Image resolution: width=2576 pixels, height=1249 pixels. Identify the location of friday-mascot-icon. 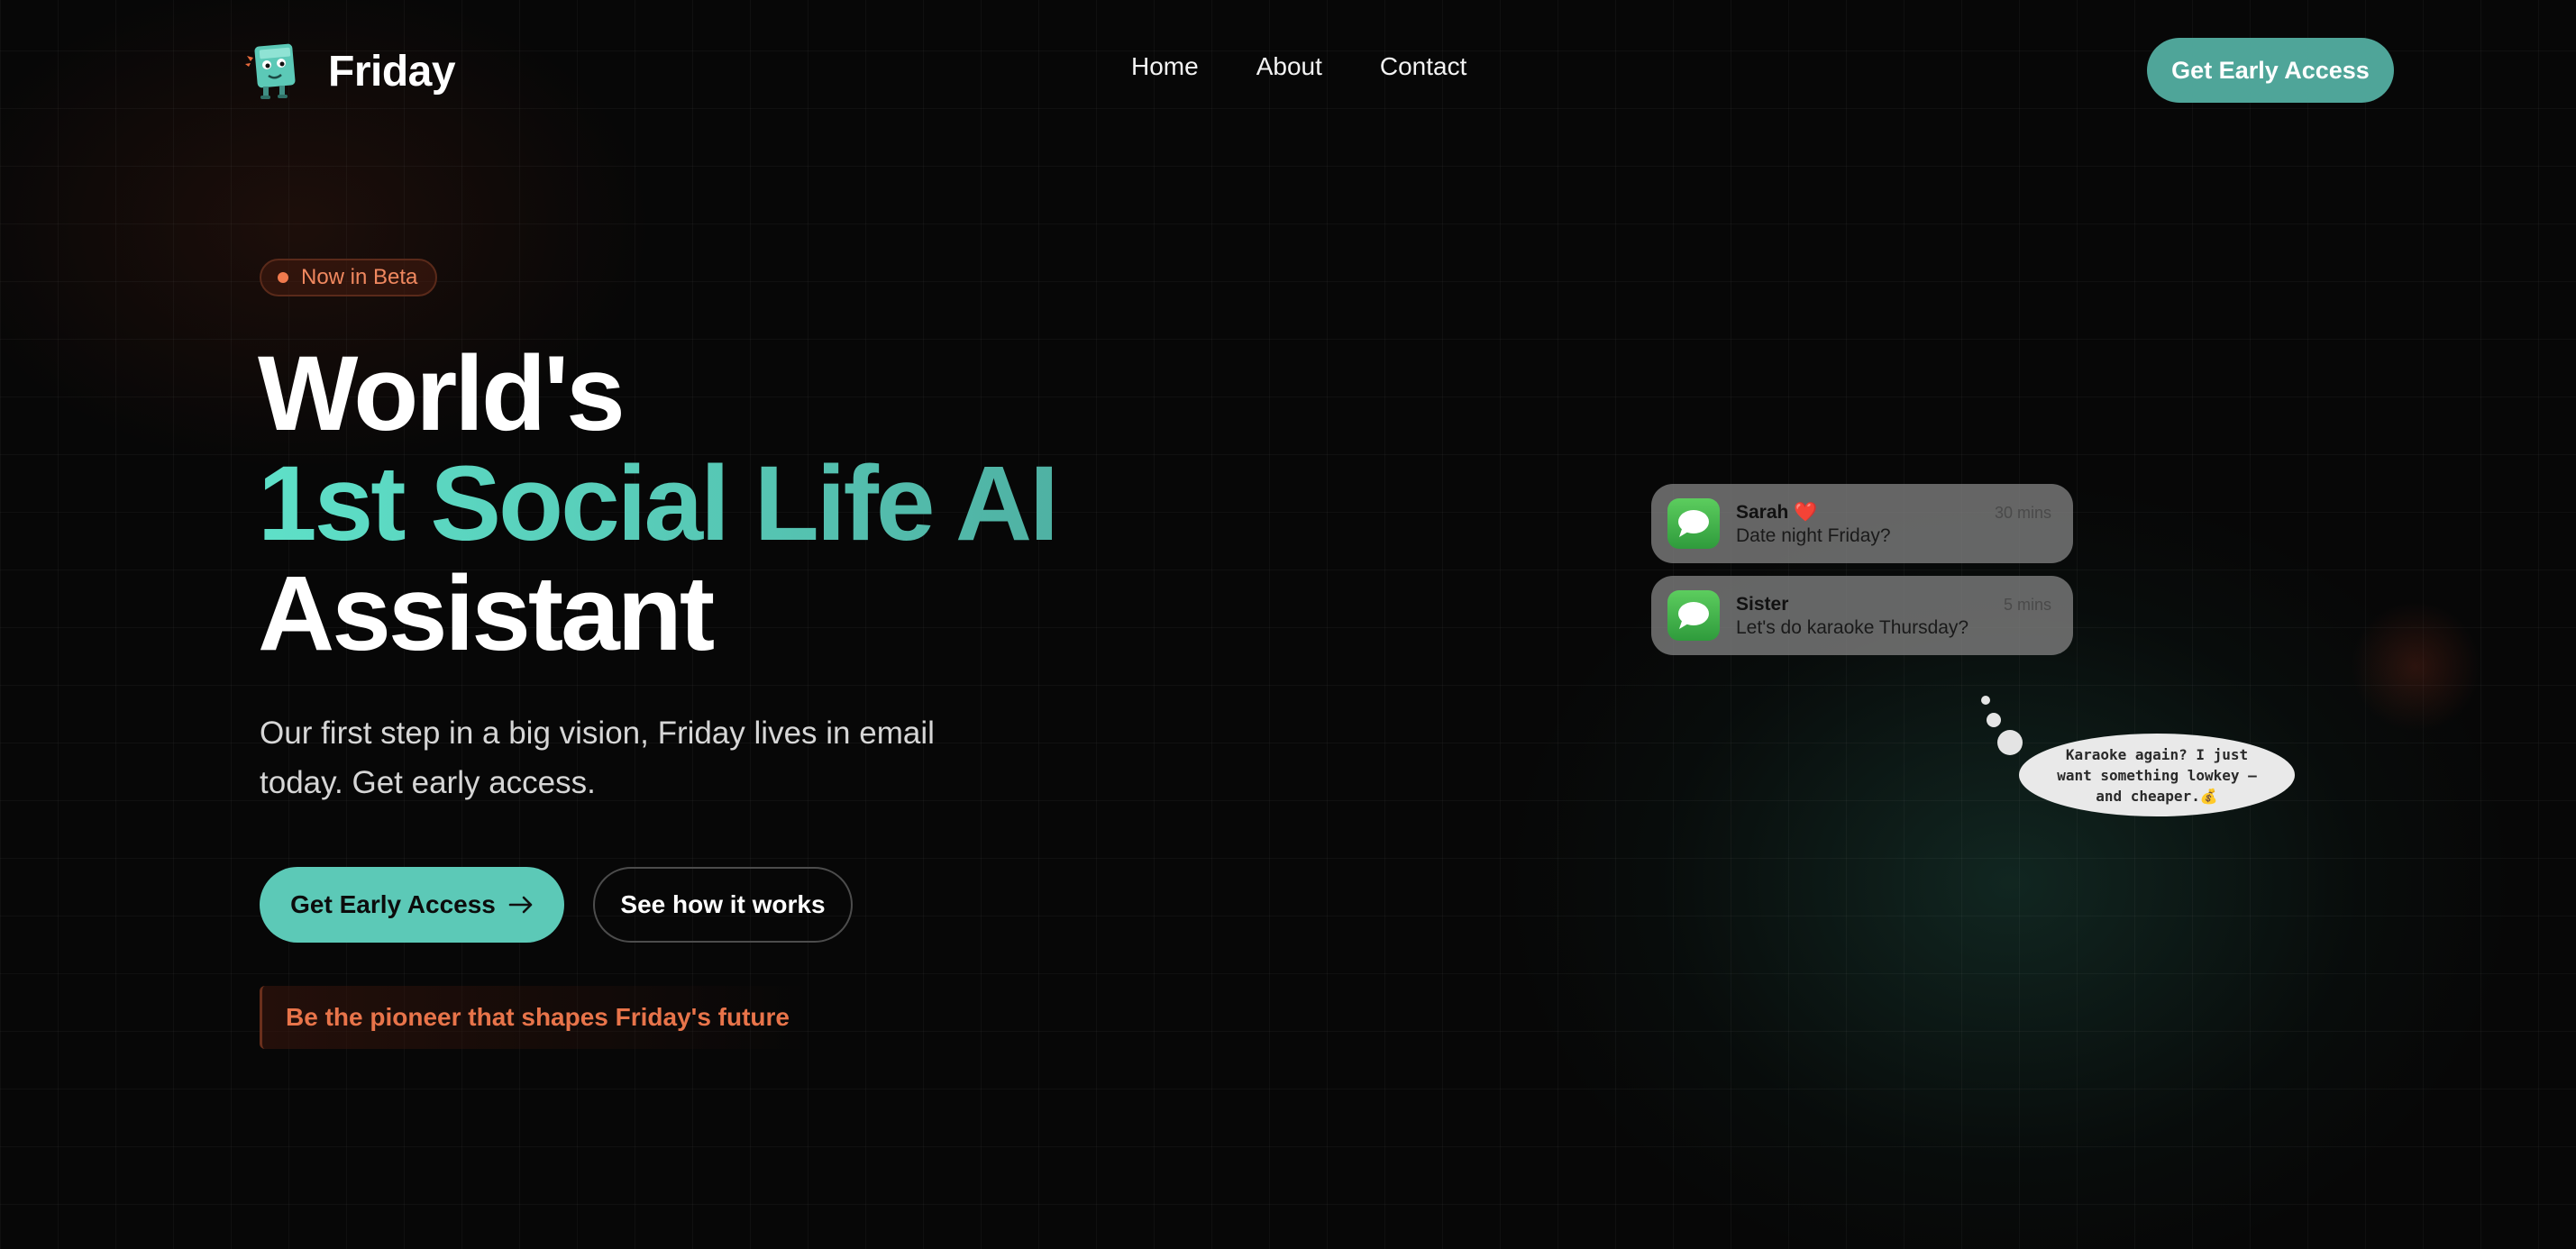
(270, 71).